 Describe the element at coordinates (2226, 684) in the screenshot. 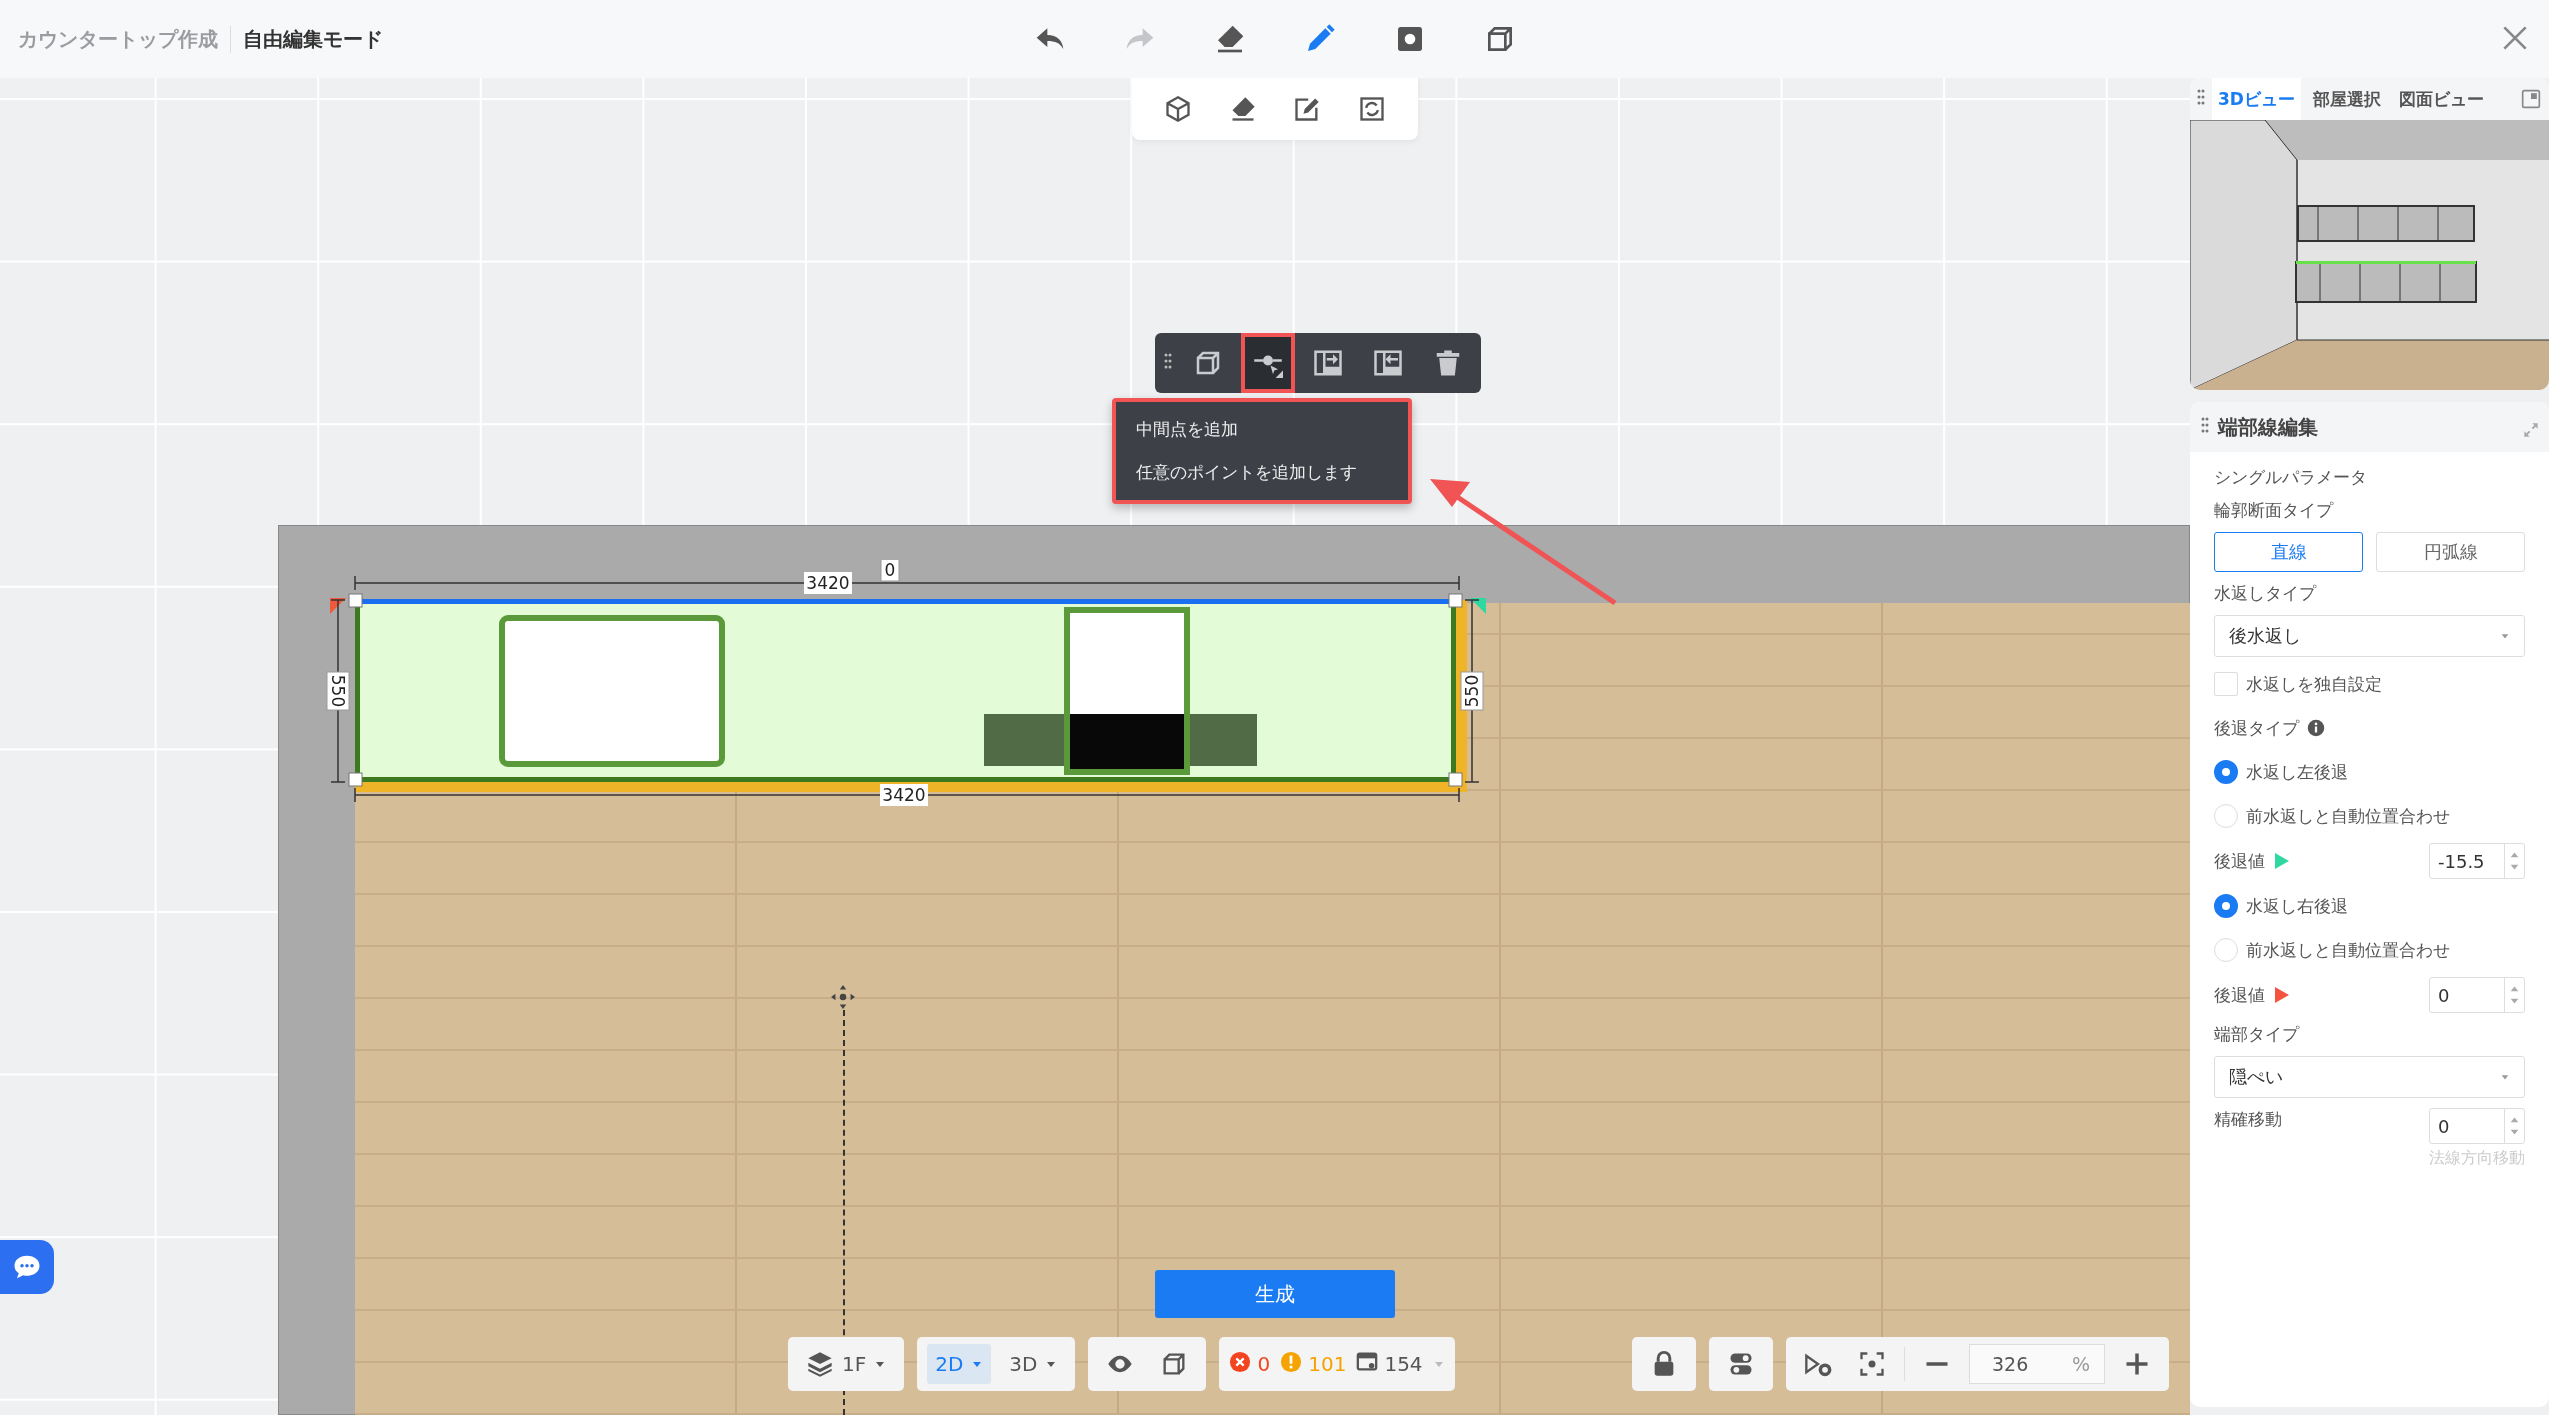

I see `checkbox` at that location.